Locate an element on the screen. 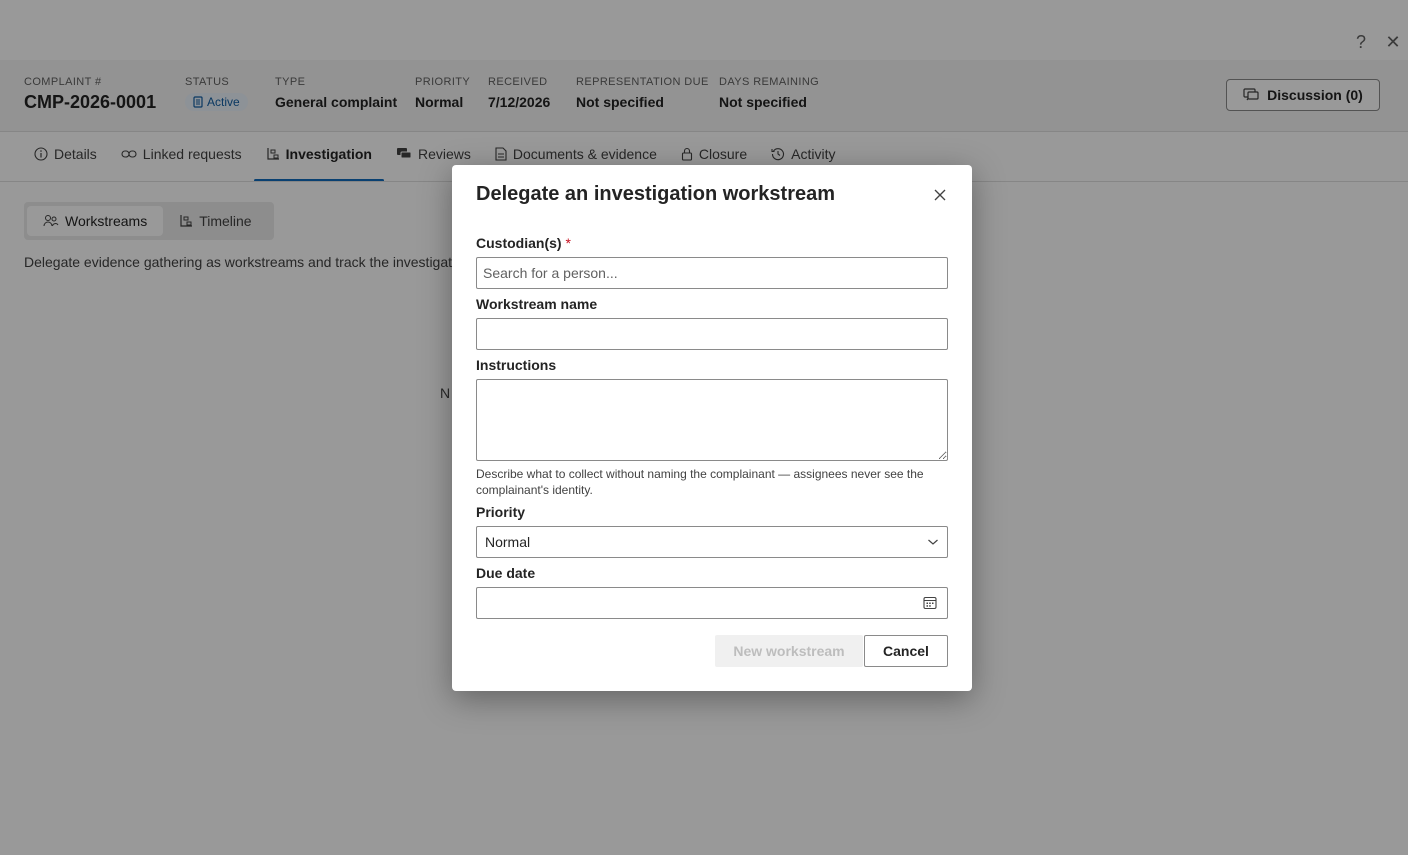  due-date-picker is located at coordinates (712, 603).